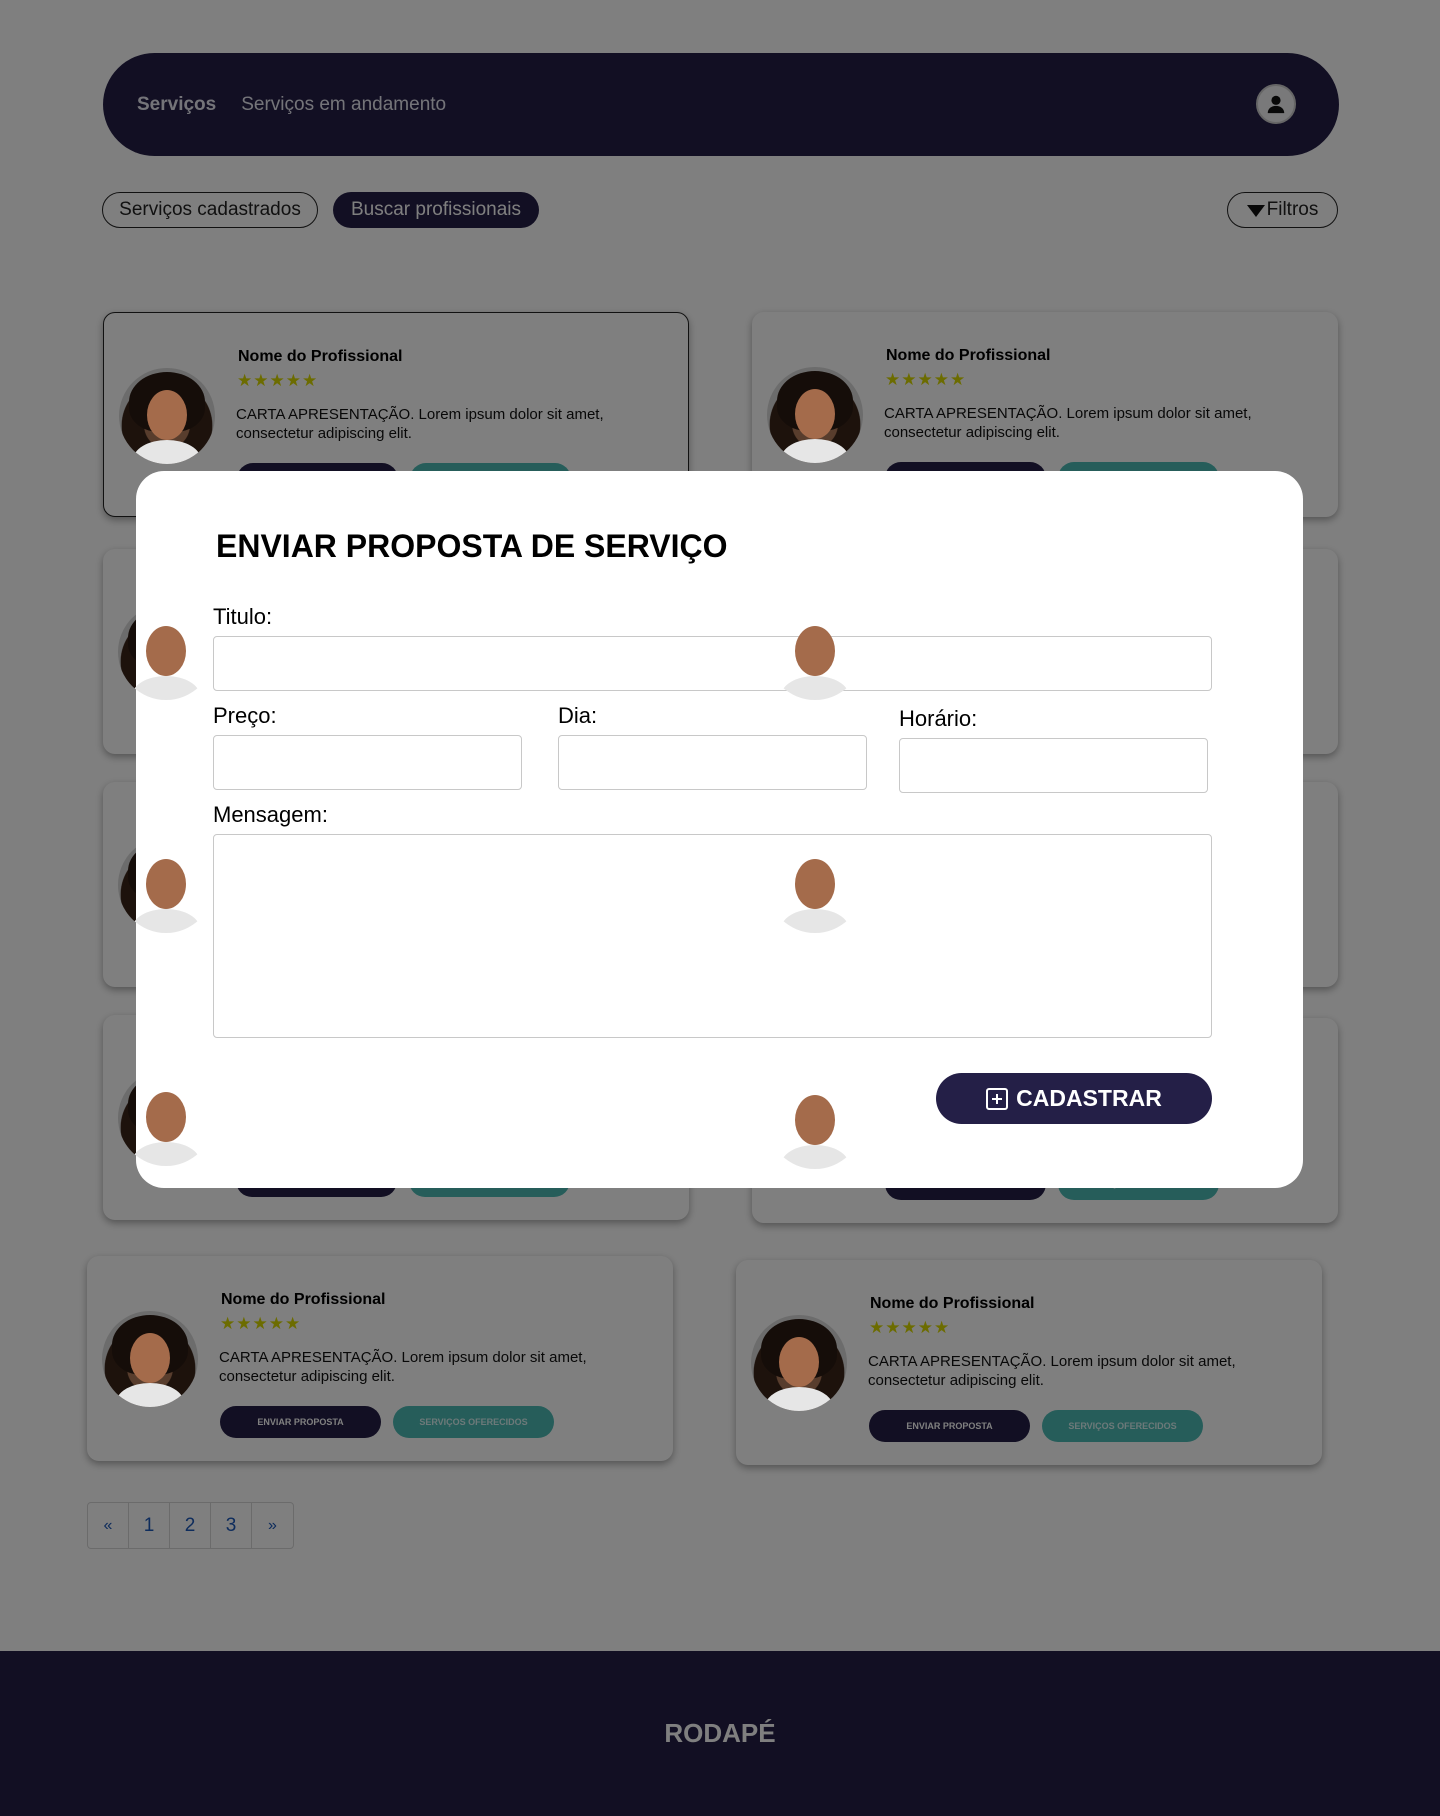  I want to click on submit-button: CADASTRAR, so click(1074, 1098).